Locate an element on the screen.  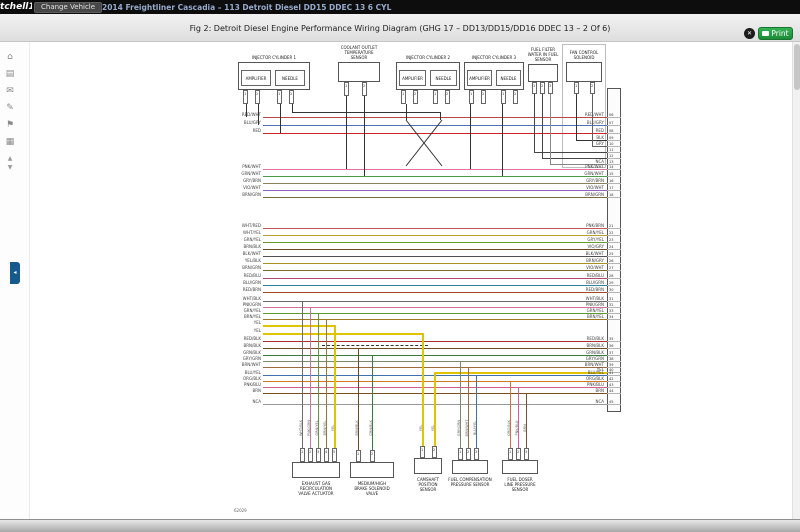
pin-number: 08 is located at coordinates (611, 131).